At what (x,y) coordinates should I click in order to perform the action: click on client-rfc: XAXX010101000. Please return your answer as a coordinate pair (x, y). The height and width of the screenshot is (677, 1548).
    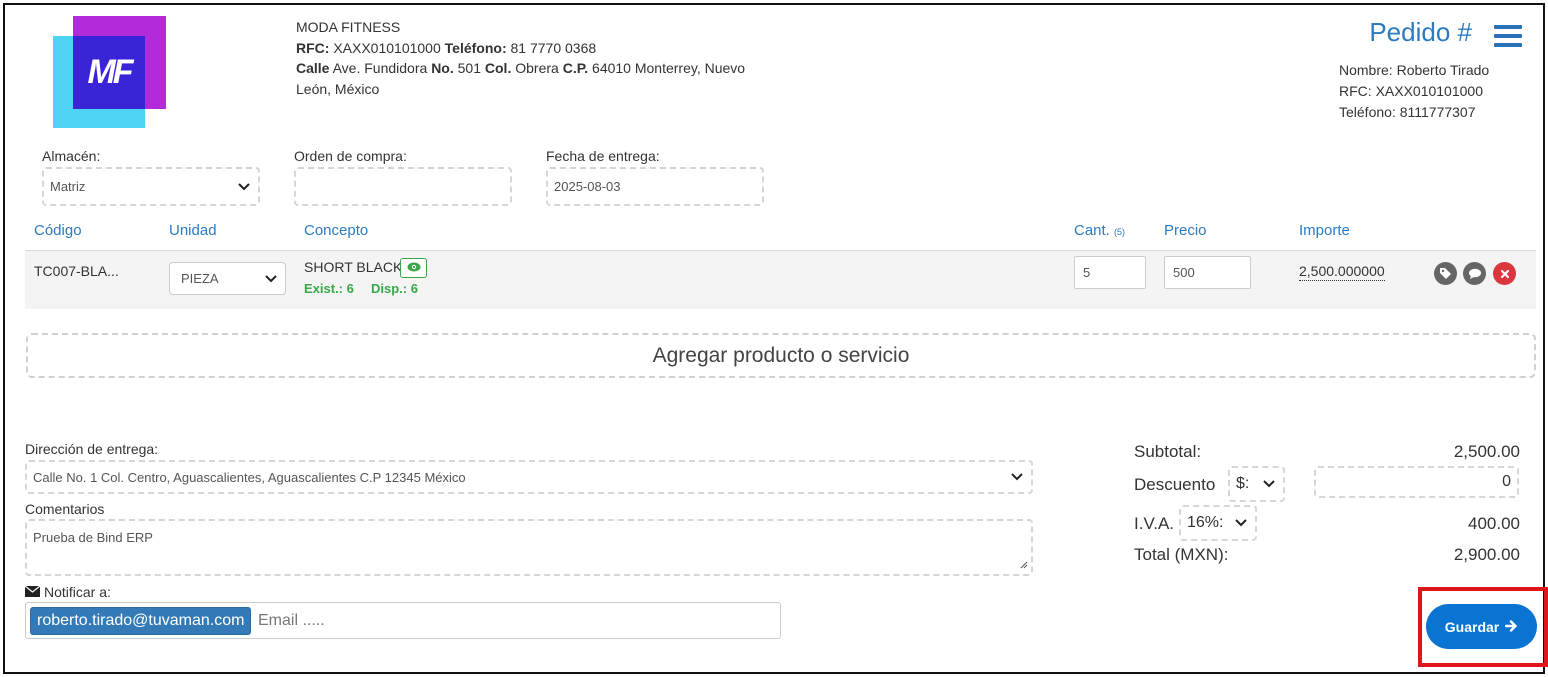
    Looking at the image, I should click on (1429, 91).